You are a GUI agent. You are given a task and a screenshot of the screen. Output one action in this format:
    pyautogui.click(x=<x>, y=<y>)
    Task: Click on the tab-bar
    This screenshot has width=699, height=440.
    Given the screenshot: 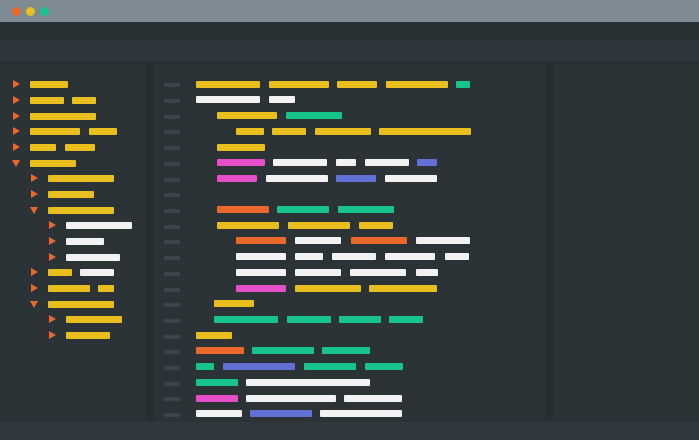 What is the action you would take?
    pyautogui.click(x=349, y=31)
    